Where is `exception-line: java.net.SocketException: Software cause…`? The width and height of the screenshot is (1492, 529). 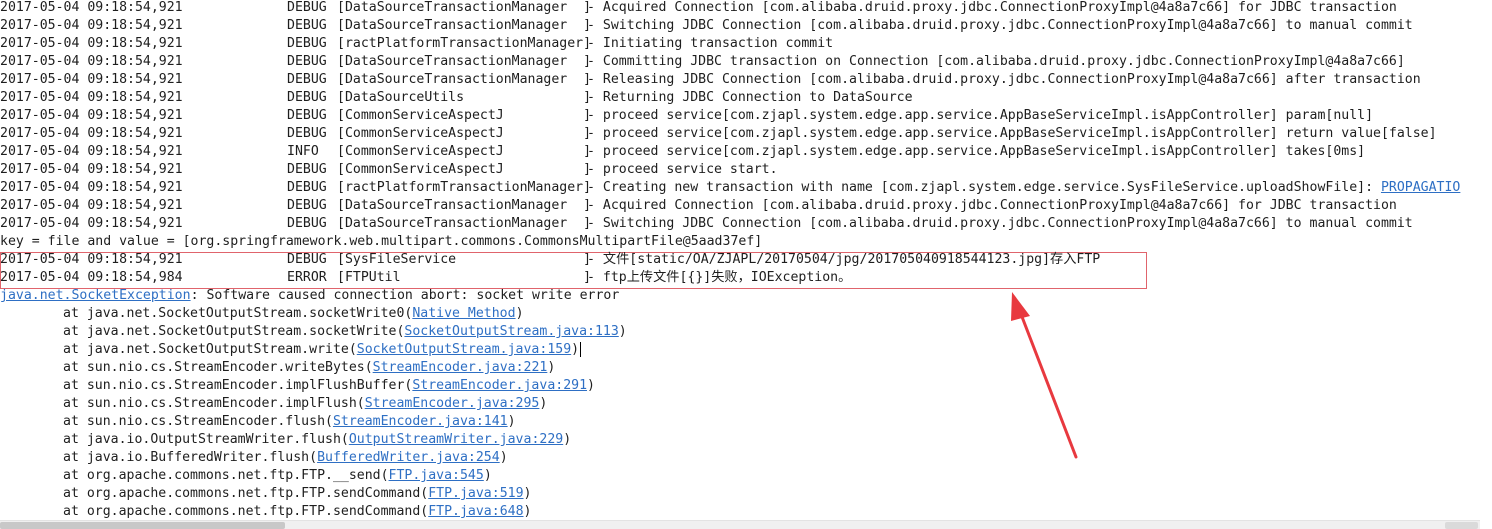
exception-line: java.net.SocketException: Software cause… is located at coordinates (309, 296).